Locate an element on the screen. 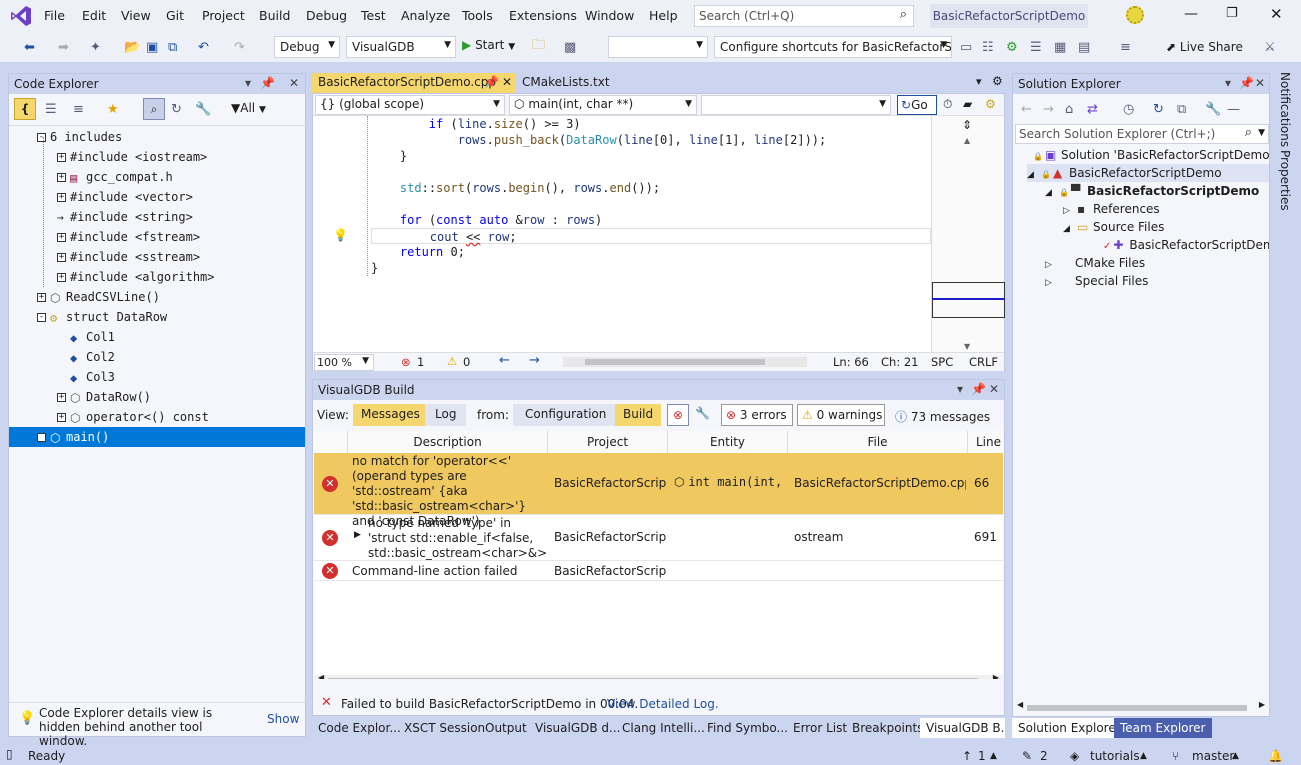  collapse-icon: - is located at coordinates (41, 317).